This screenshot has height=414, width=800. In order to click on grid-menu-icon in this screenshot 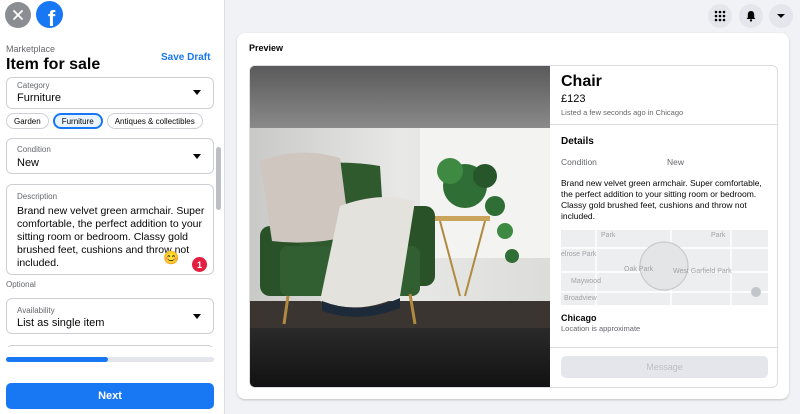, I will do `click(720, 16)`.